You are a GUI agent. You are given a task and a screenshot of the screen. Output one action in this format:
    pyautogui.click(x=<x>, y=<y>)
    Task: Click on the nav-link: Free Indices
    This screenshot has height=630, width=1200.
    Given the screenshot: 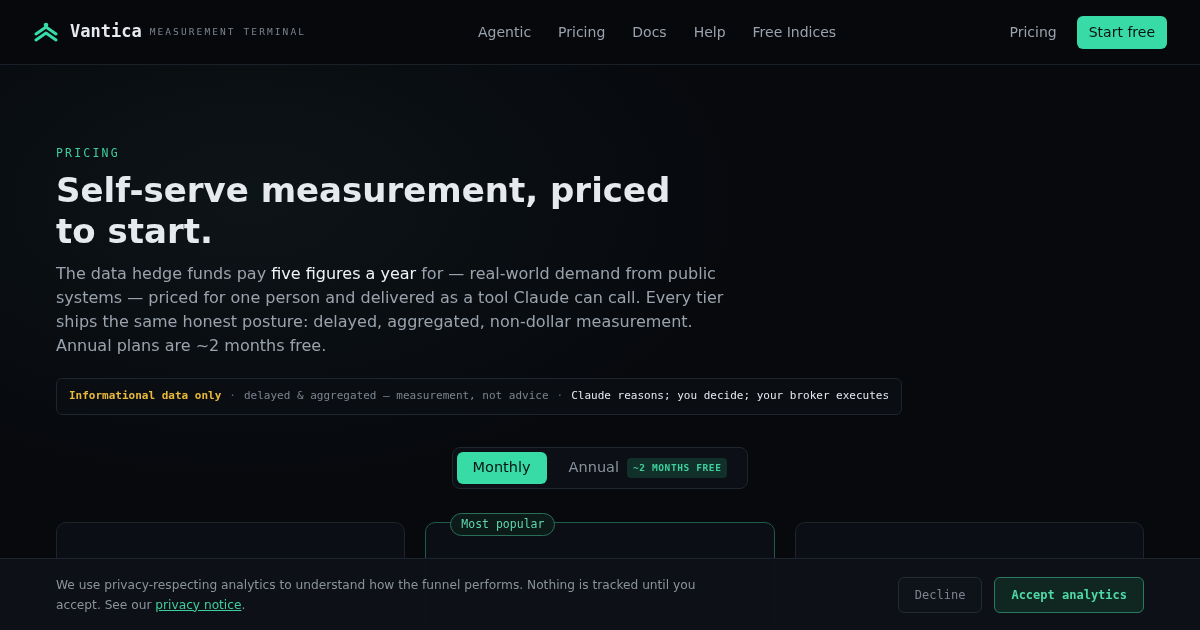 What is the action you would take?
    pyautogui.click(x=794, y=32)
    